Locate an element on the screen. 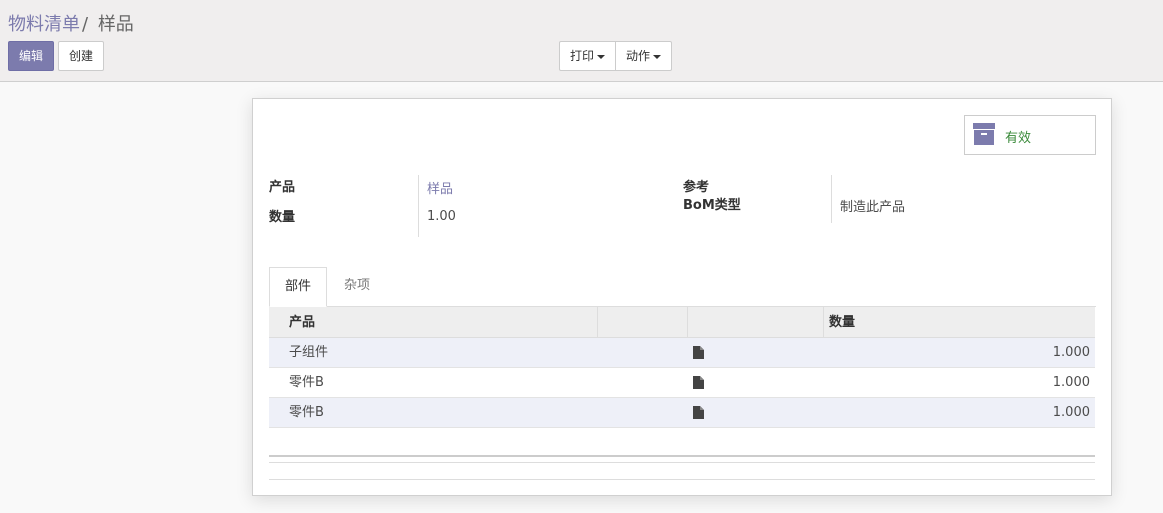  tab-miscellaneous: 杂项 is located at coordinates (357, 287).